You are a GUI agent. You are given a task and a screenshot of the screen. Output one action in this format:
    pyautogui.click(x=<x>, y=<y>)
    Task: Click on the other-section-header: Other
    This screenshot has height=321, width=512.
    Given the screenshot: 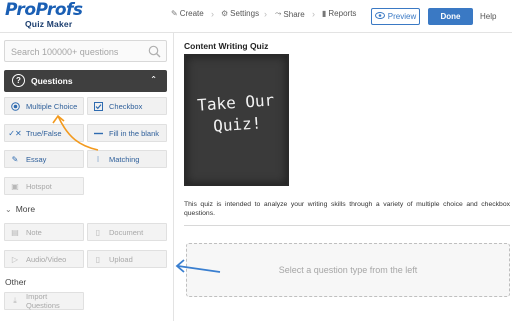 What is the action you would take?
    pyautogui.click(x=15, y=282)
    